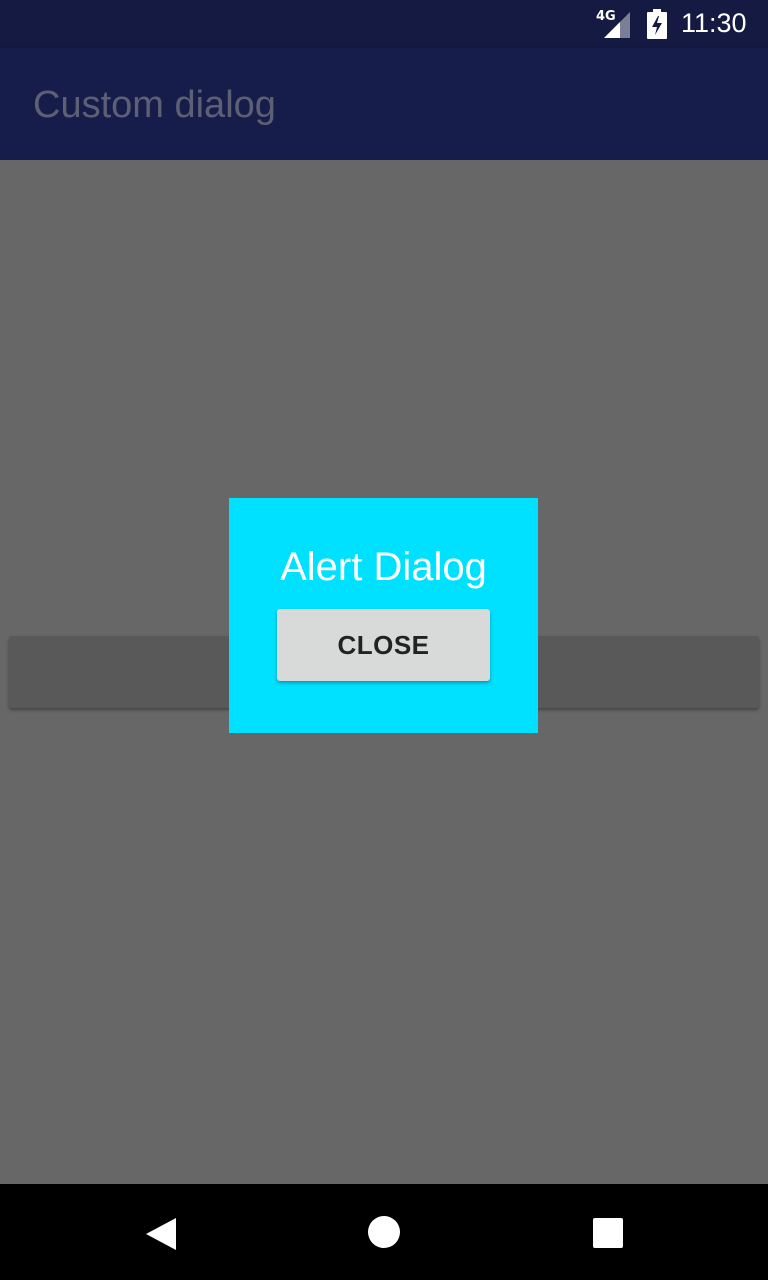  I want to click on app-title: Custom dialog, so click(154, 105).